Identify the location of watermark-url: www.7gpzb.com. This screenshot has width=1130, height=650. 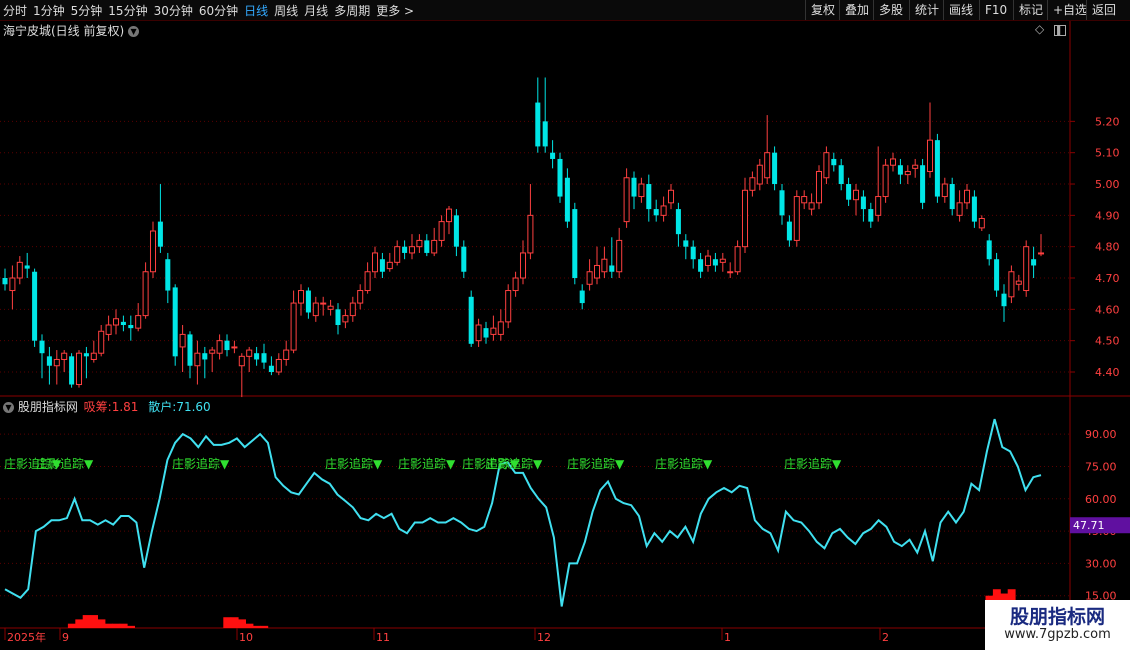
(1057, 634).